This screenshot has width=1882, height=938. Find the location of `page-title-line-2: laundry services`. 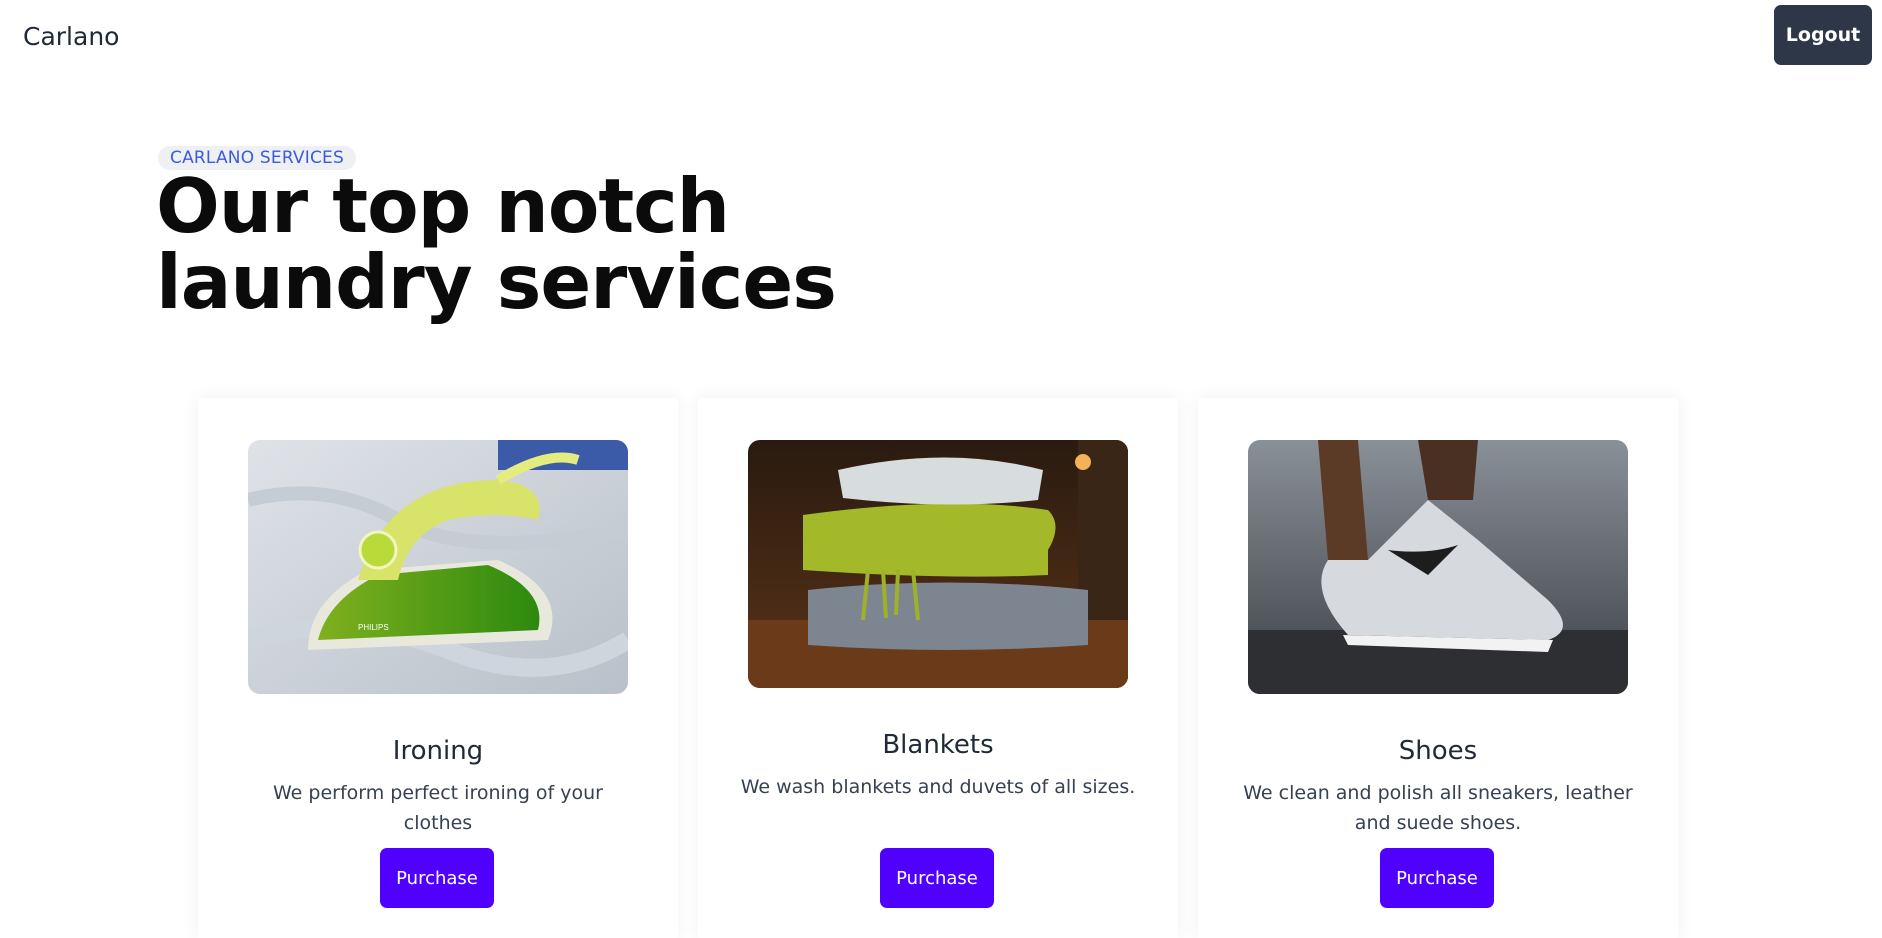

page-title-line-2: laundry services is located at coordinates (496, 282).